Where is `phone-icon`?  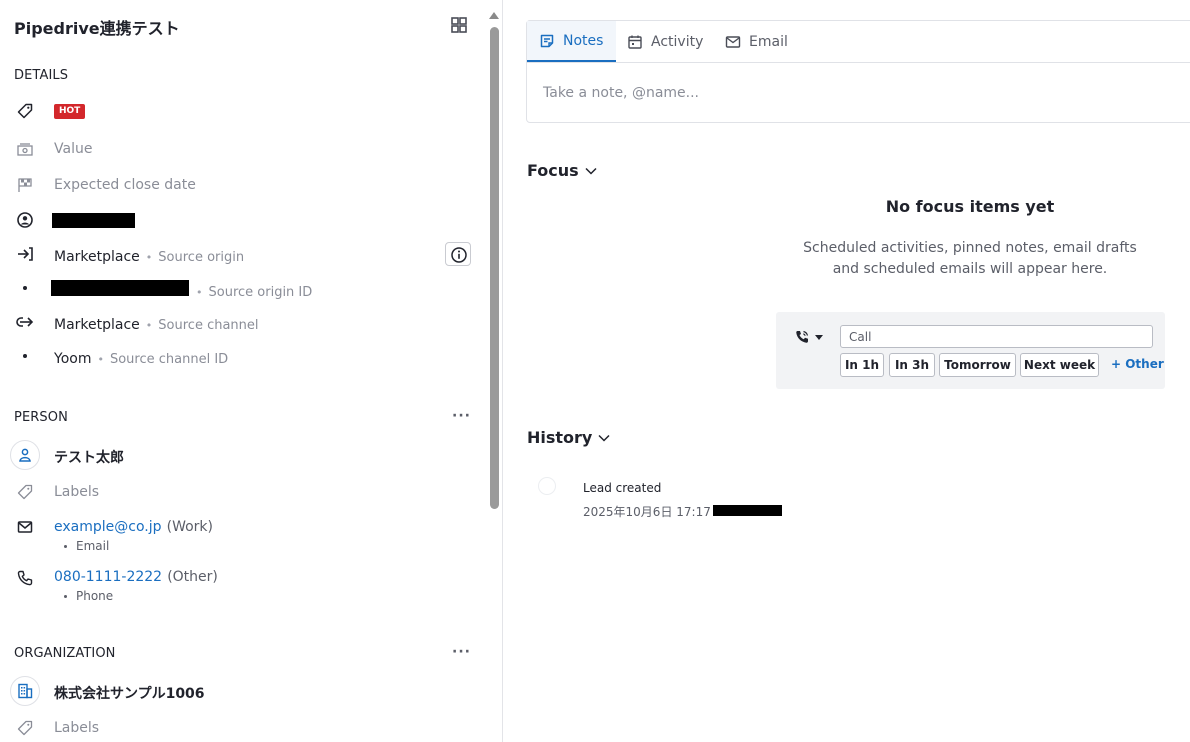 phone-icon is located at coordinates (25, 578).